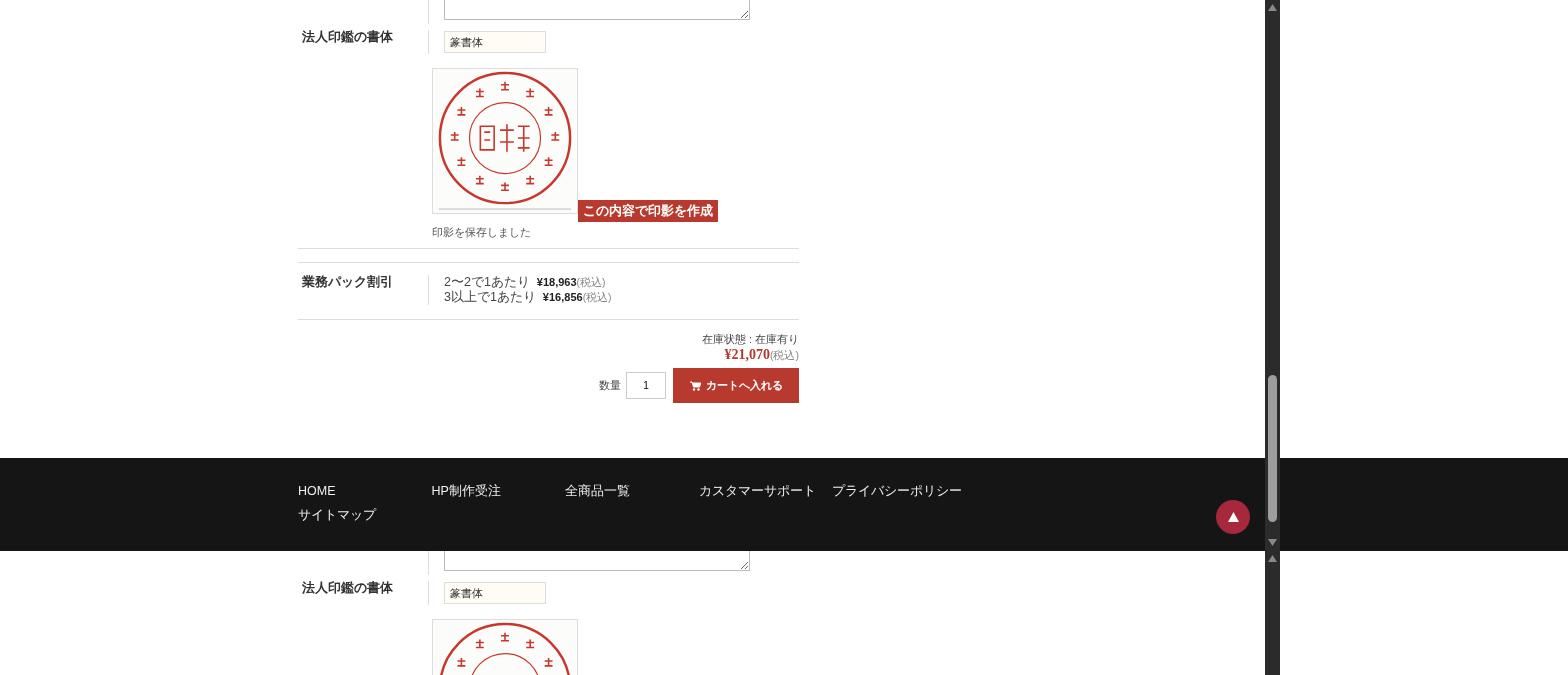 The height and width of the screenshot is (675, 1568). I want to click on saved-message: 印影を保存しました, so click(481, 232).